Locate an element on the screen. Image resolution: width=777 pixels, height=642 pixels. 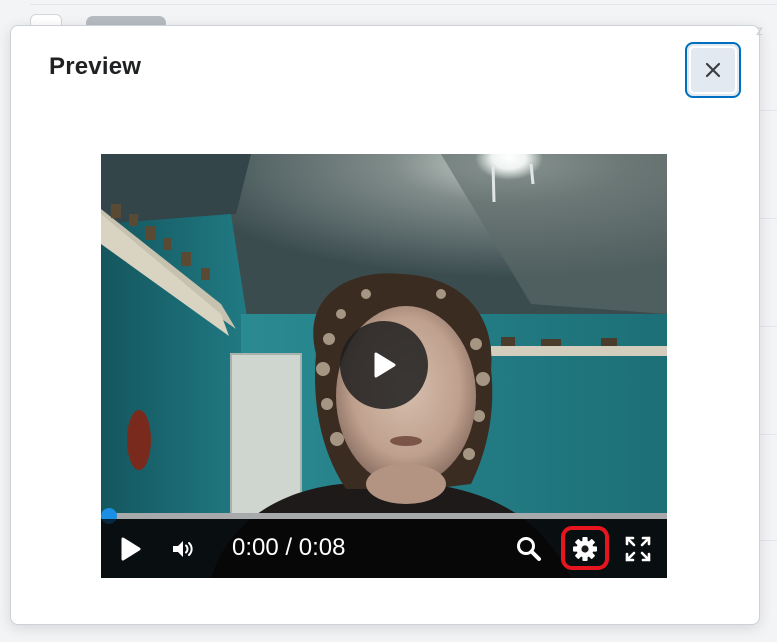
time-display: 0:00 / 0:08 is located at coordinates (288, 548).